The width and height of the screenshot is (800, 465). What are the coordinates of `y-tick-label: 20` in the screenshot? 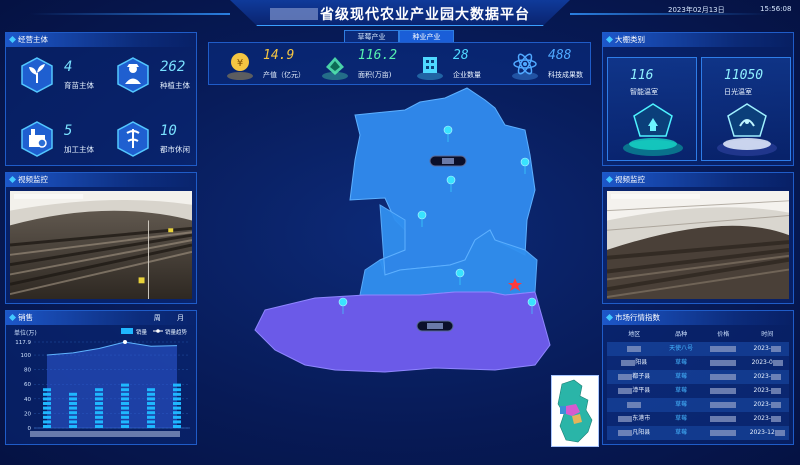 It's located at (27, 414).